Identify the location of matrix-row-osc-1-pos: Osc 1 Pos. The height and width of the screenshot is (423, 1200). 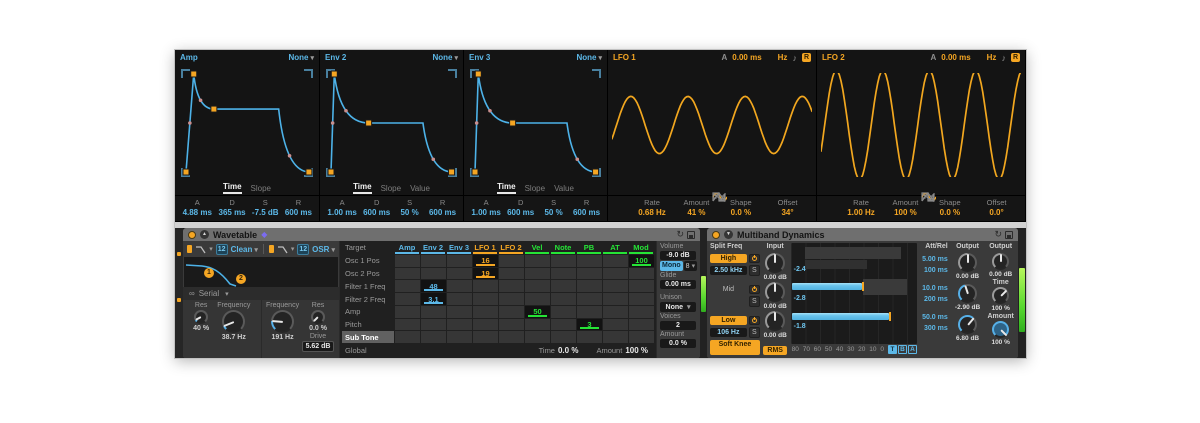
(368, 261).